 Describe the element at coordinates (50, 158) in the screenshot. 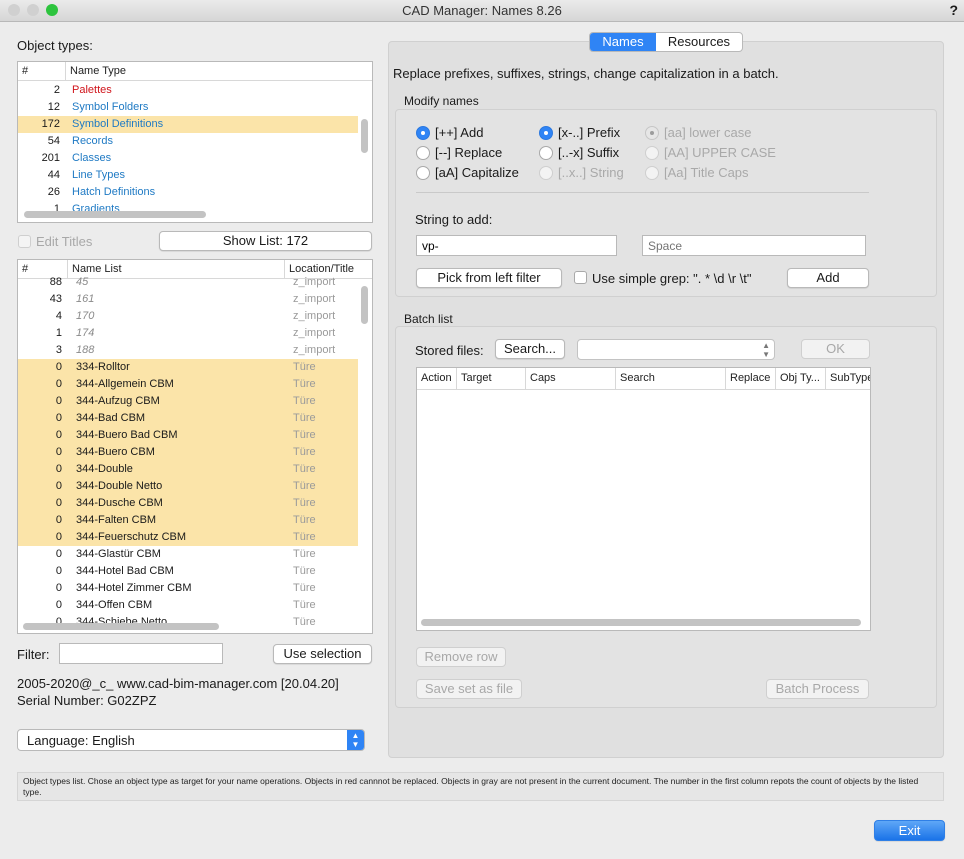

I see `object-type-count: 201` at that location.